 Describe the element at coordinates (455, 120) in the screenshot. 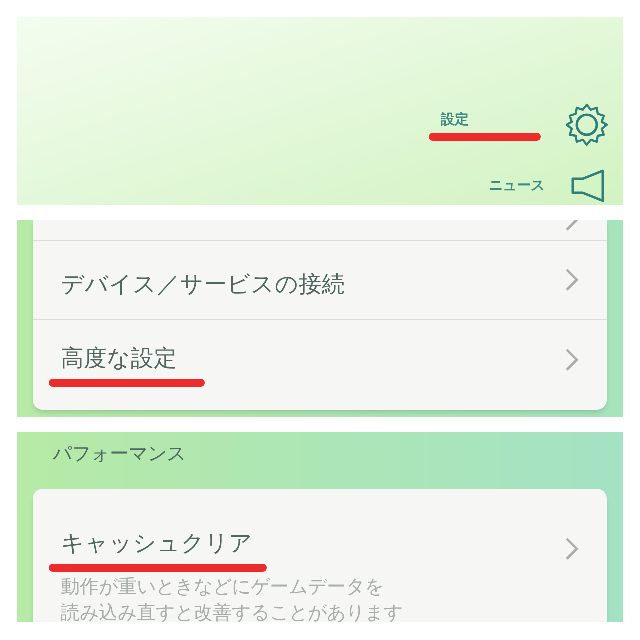

I see `menu-label: 設定` at that location.